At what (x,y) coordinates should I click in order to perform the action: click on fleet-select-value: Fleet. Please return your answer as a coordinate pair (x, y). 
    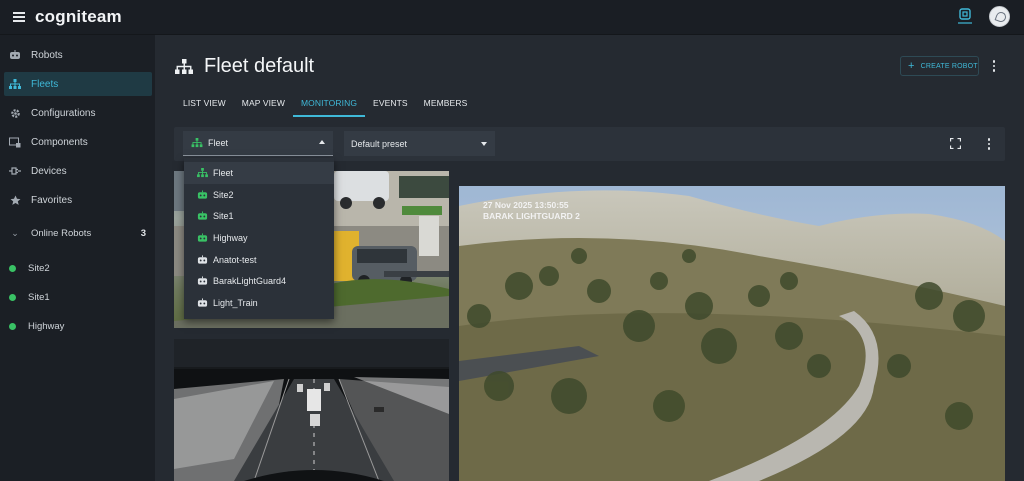
    Looking at the image, I should click on (218, 143).